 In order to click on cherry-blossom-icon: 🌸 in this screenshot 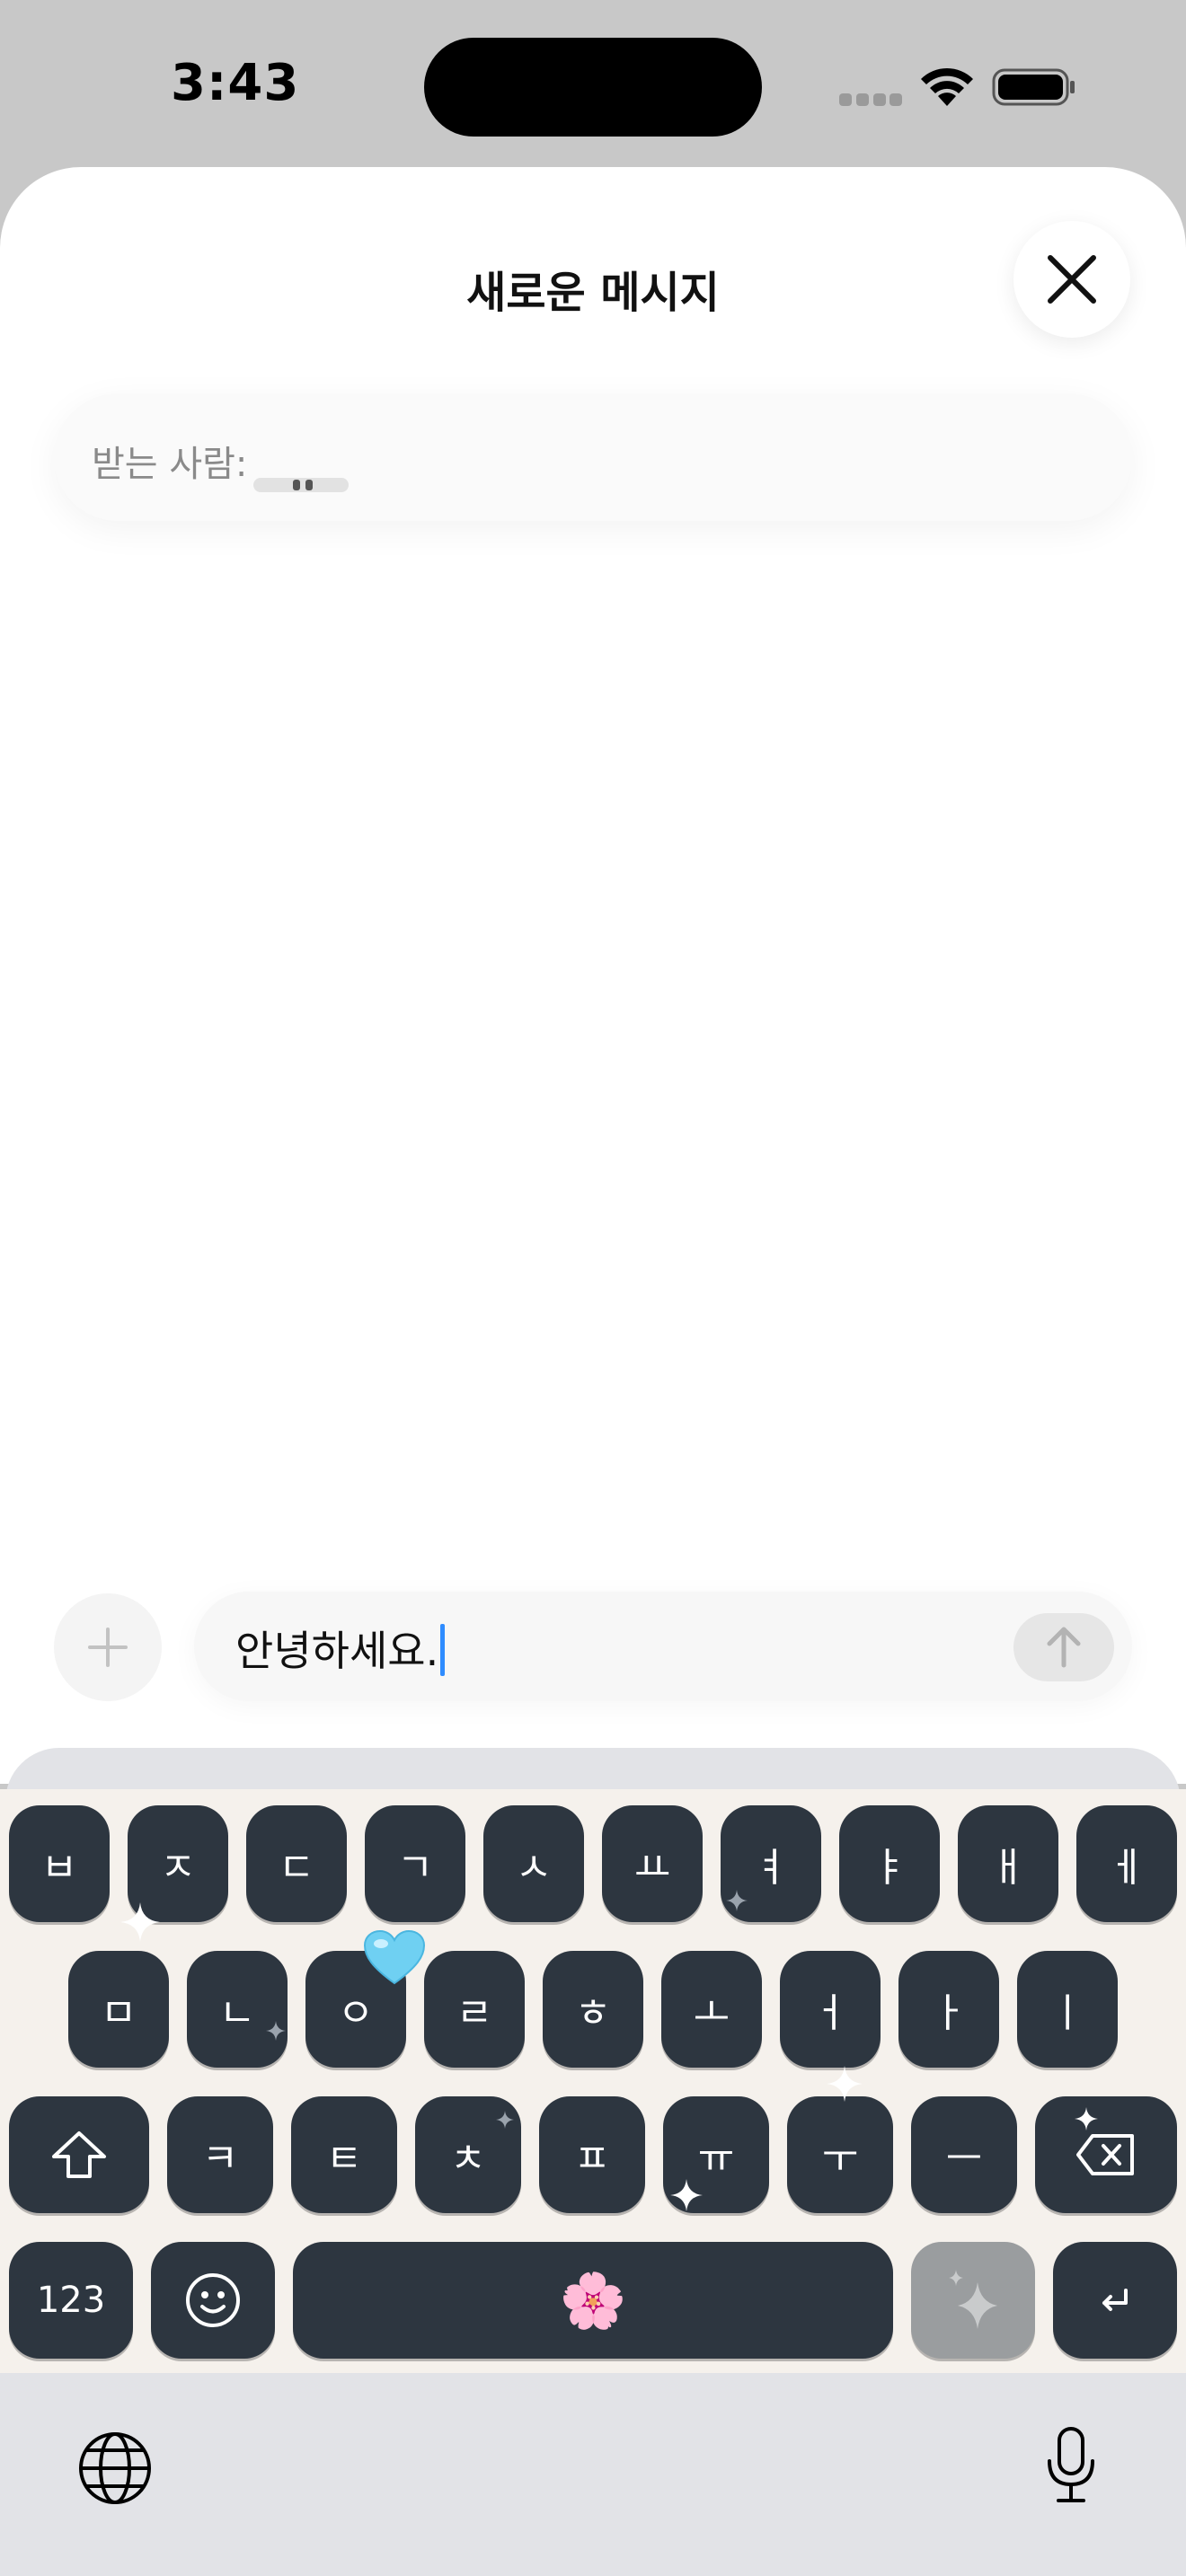, I will do `click(593, 2301)`.